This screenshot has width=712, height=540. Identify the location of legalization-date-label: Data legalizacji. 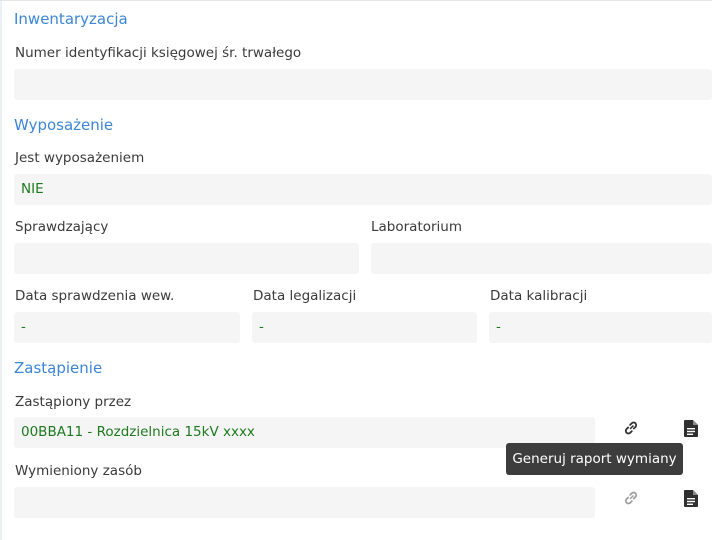
(305, 296).